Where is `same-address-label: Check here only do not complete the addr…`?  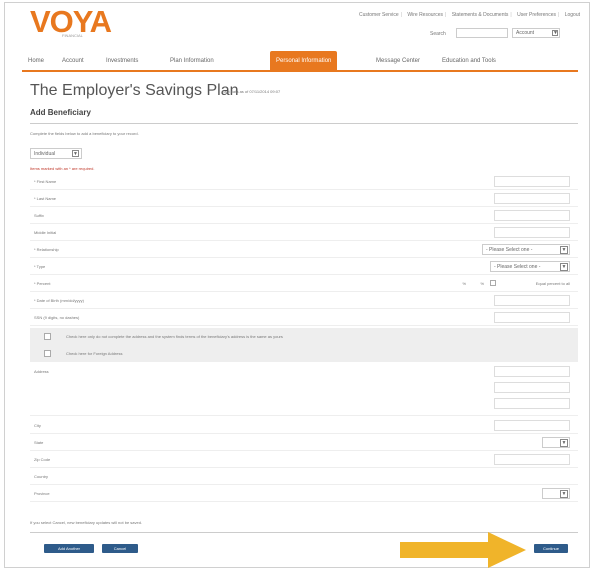
same-address-label: Check here only do not complete the addr… is located at coordinates (174, 336).